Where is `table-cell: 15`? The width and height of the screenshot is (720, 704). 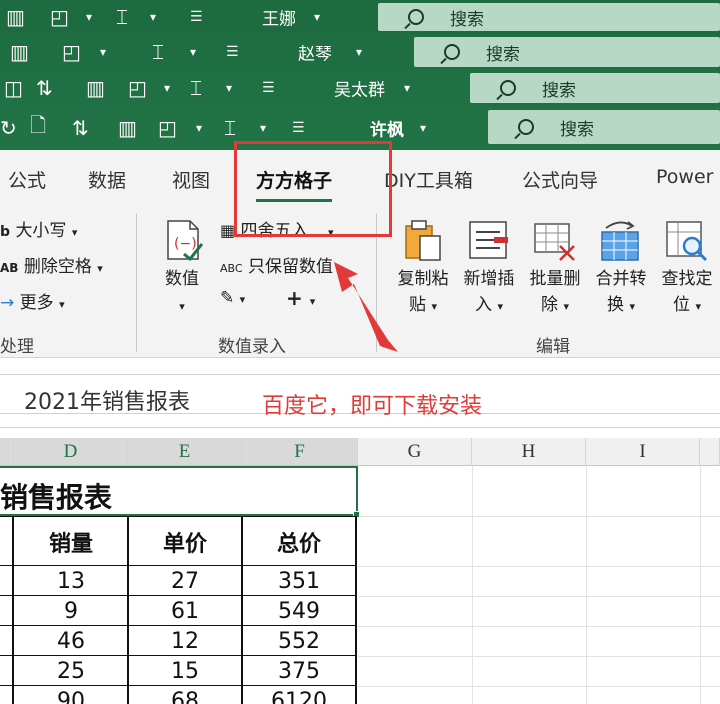 table-cell: 15 is located at coordinates (185, 671).